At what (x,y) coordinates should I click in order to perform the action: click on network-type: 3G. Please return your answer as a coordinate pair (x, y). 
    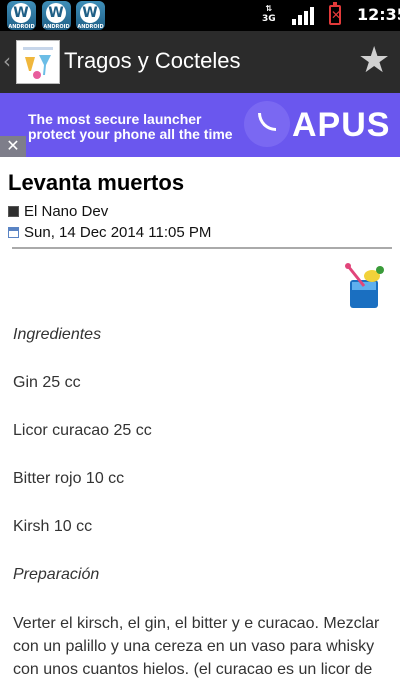
    Looking at the image, I should click on (269, 19).